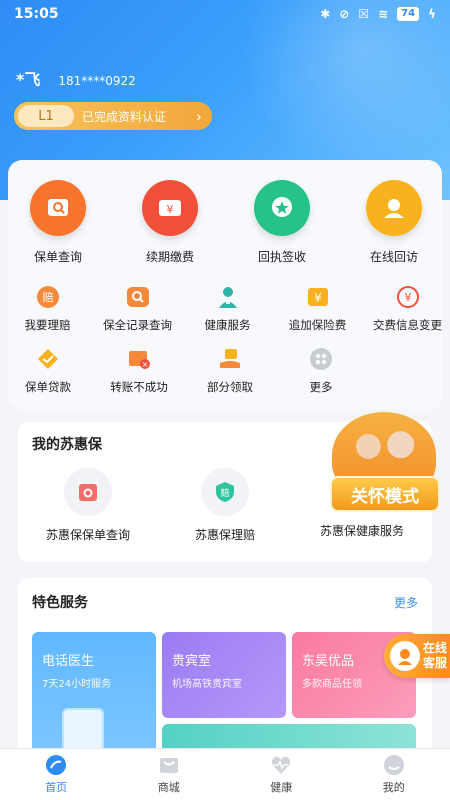 Image resolution: width=450 pixels, height=800 pixels. What do you see at coordinates (281, 257) in the screenshot?
I see `service-label: 回执签收` at bounding box center [281, 257].